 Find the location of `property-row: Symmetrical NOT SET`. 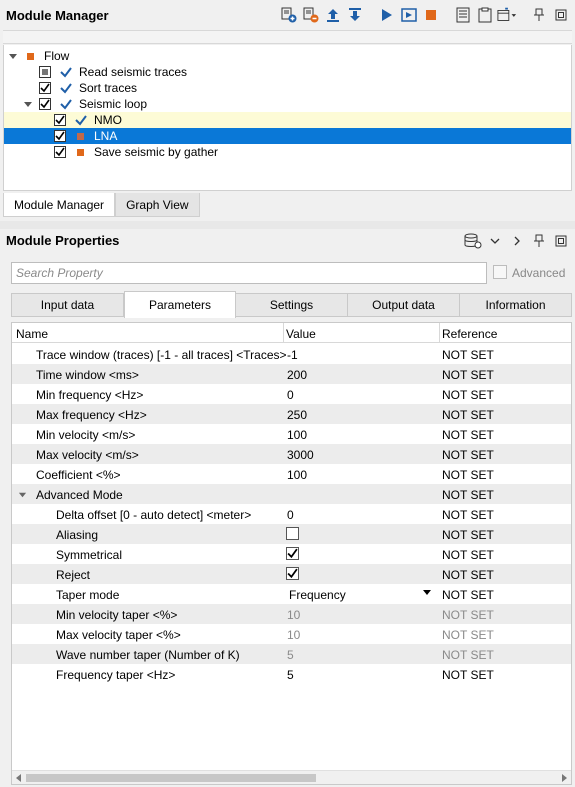

property-row: Symmetrical NOT SET is located at coordinates (291, 554).